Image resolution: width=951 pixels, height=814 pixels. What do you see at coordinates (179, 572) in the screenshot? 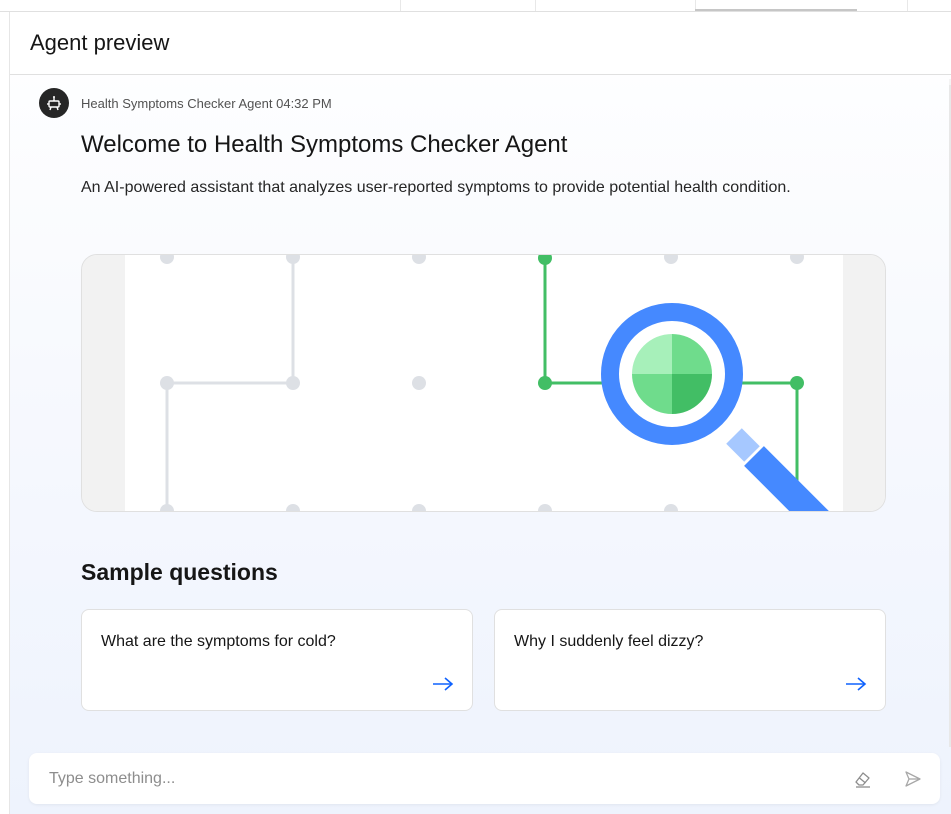
I see `sample-questions-title: Sample questions` at bounding box center [179, 572].